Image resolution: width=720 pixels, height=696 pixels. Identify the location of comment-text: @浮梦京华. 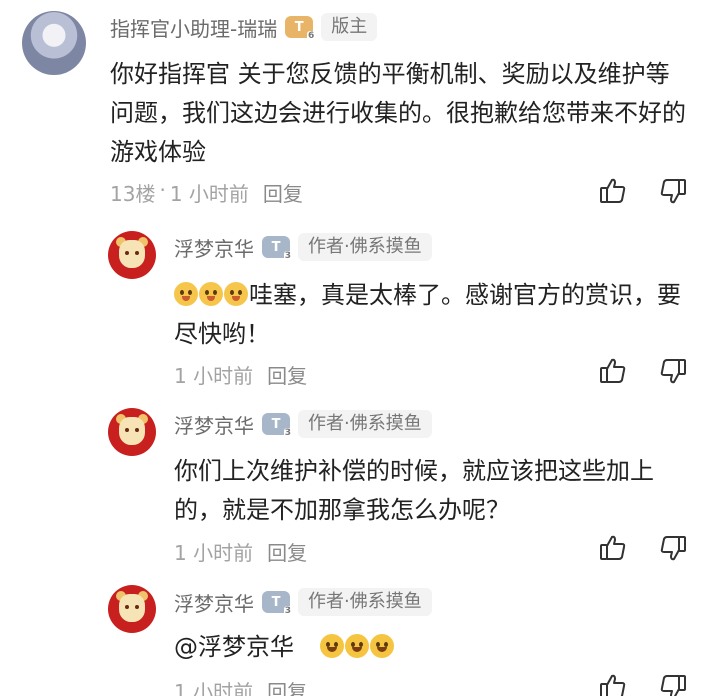
(429, 647).